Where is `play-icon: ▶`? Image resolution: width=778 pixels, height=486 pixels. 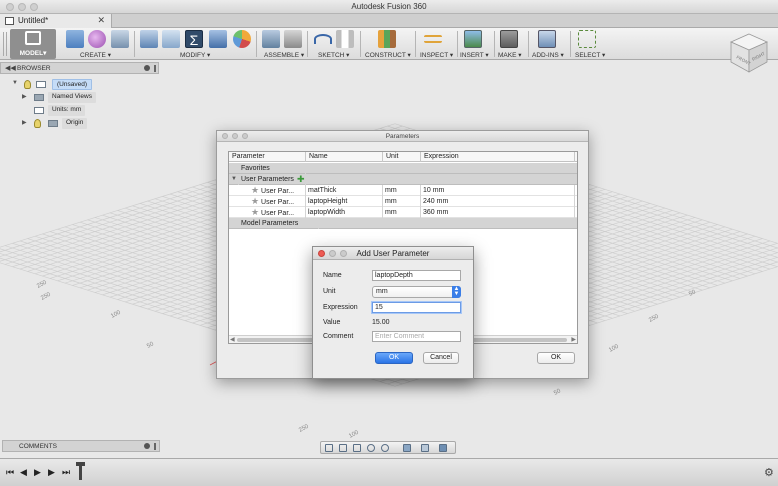 play-icon: ▶ is located at coordinates (37, 472).